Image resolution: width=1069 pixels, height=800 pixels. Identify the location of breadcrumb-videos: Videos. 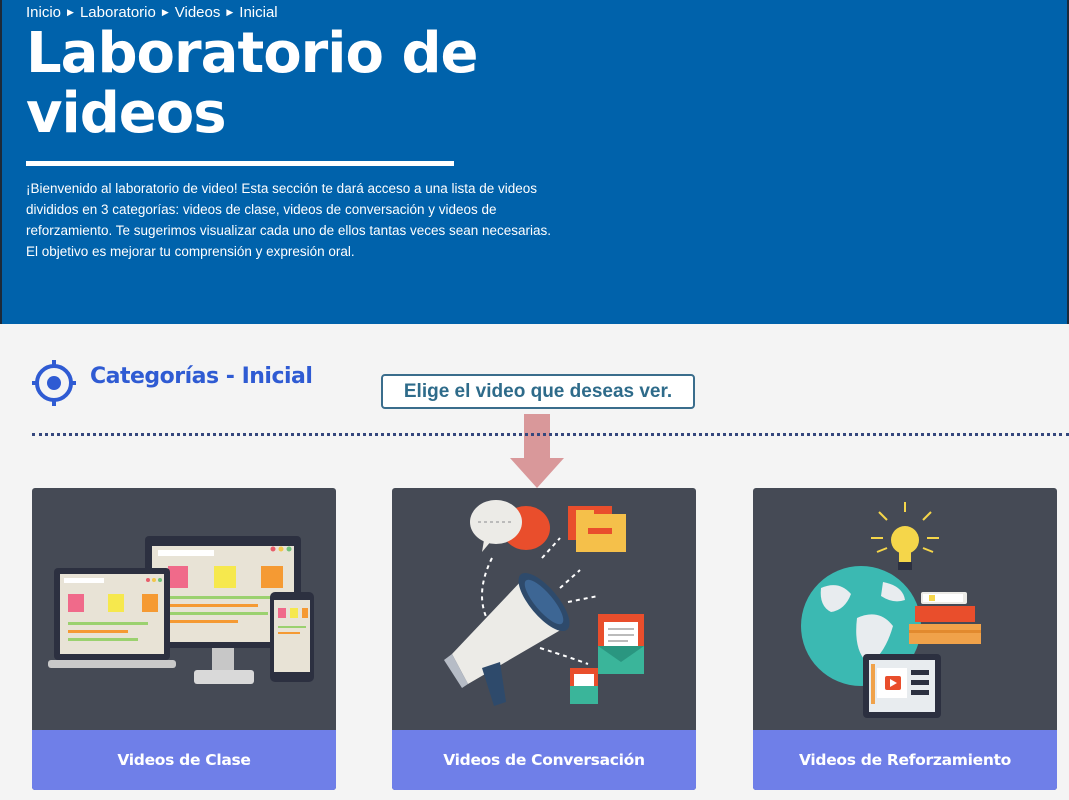
(198, 12).